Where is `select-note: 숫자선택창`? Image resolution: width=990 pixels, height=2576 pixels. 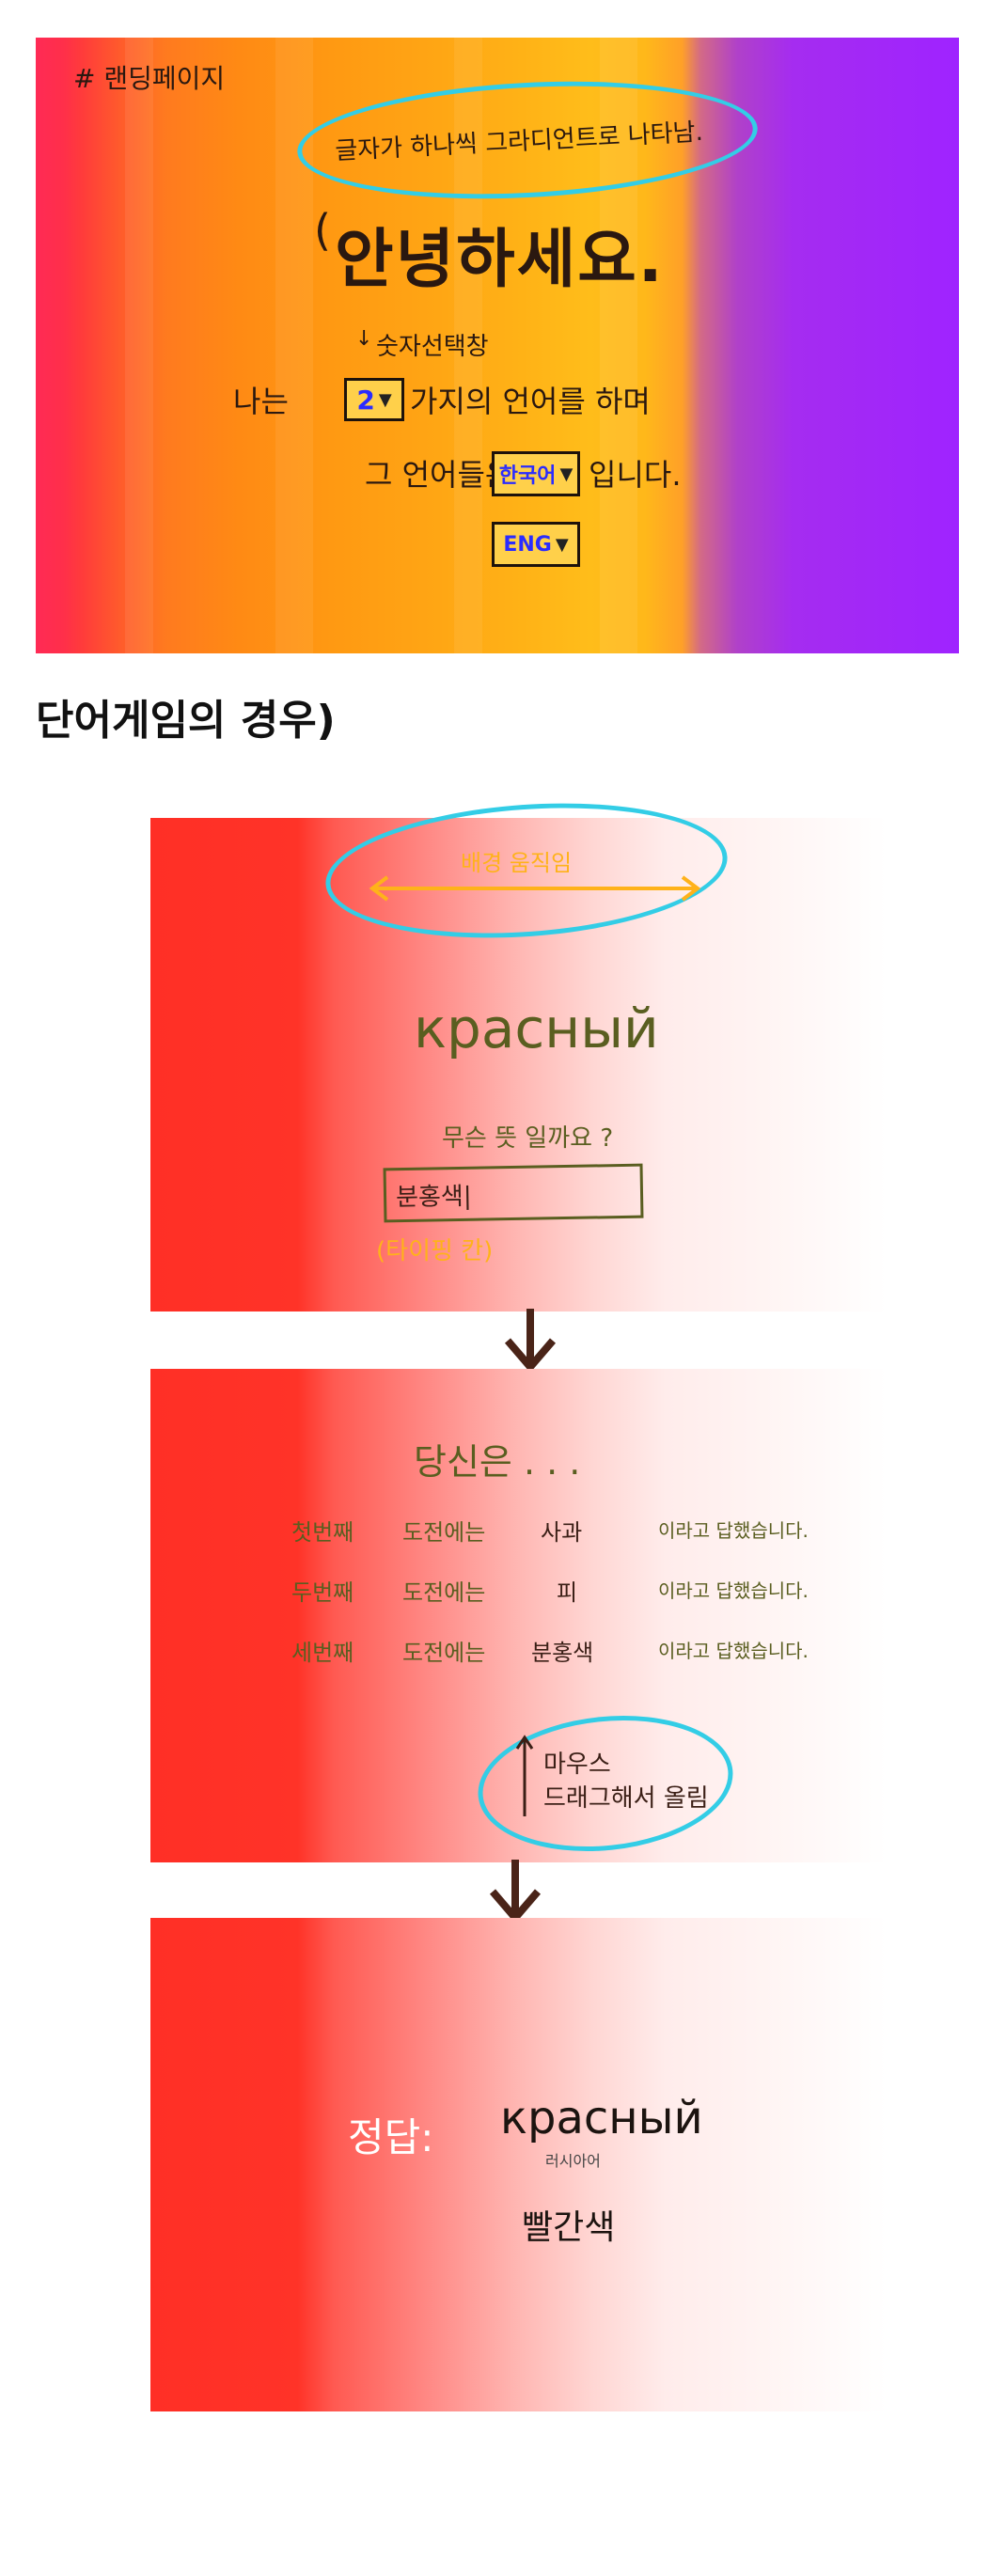 select-note: 숫자선택창 is located at coordinates (433, 347).